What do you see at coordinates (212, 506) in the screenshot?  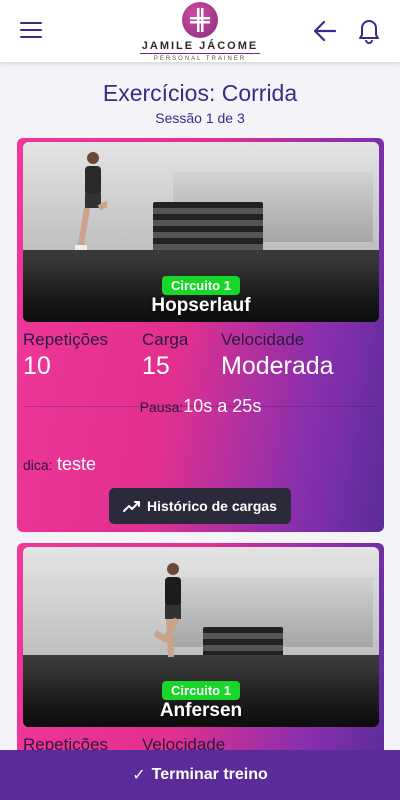 I see `load-history-label: Histórico de cargas` at bounding box center [212, 506].